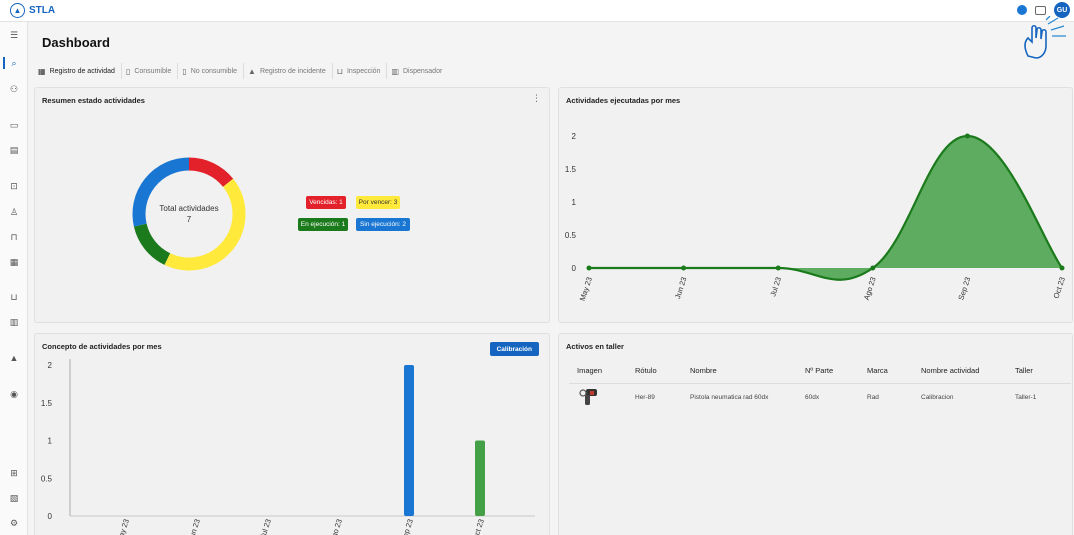 This screenshot has height=535, width=1074. What do you see at coordinates (47, 403) in the screenshot?
I see `bar-ytick-3: 1.5` at bounding box center [47, 403].